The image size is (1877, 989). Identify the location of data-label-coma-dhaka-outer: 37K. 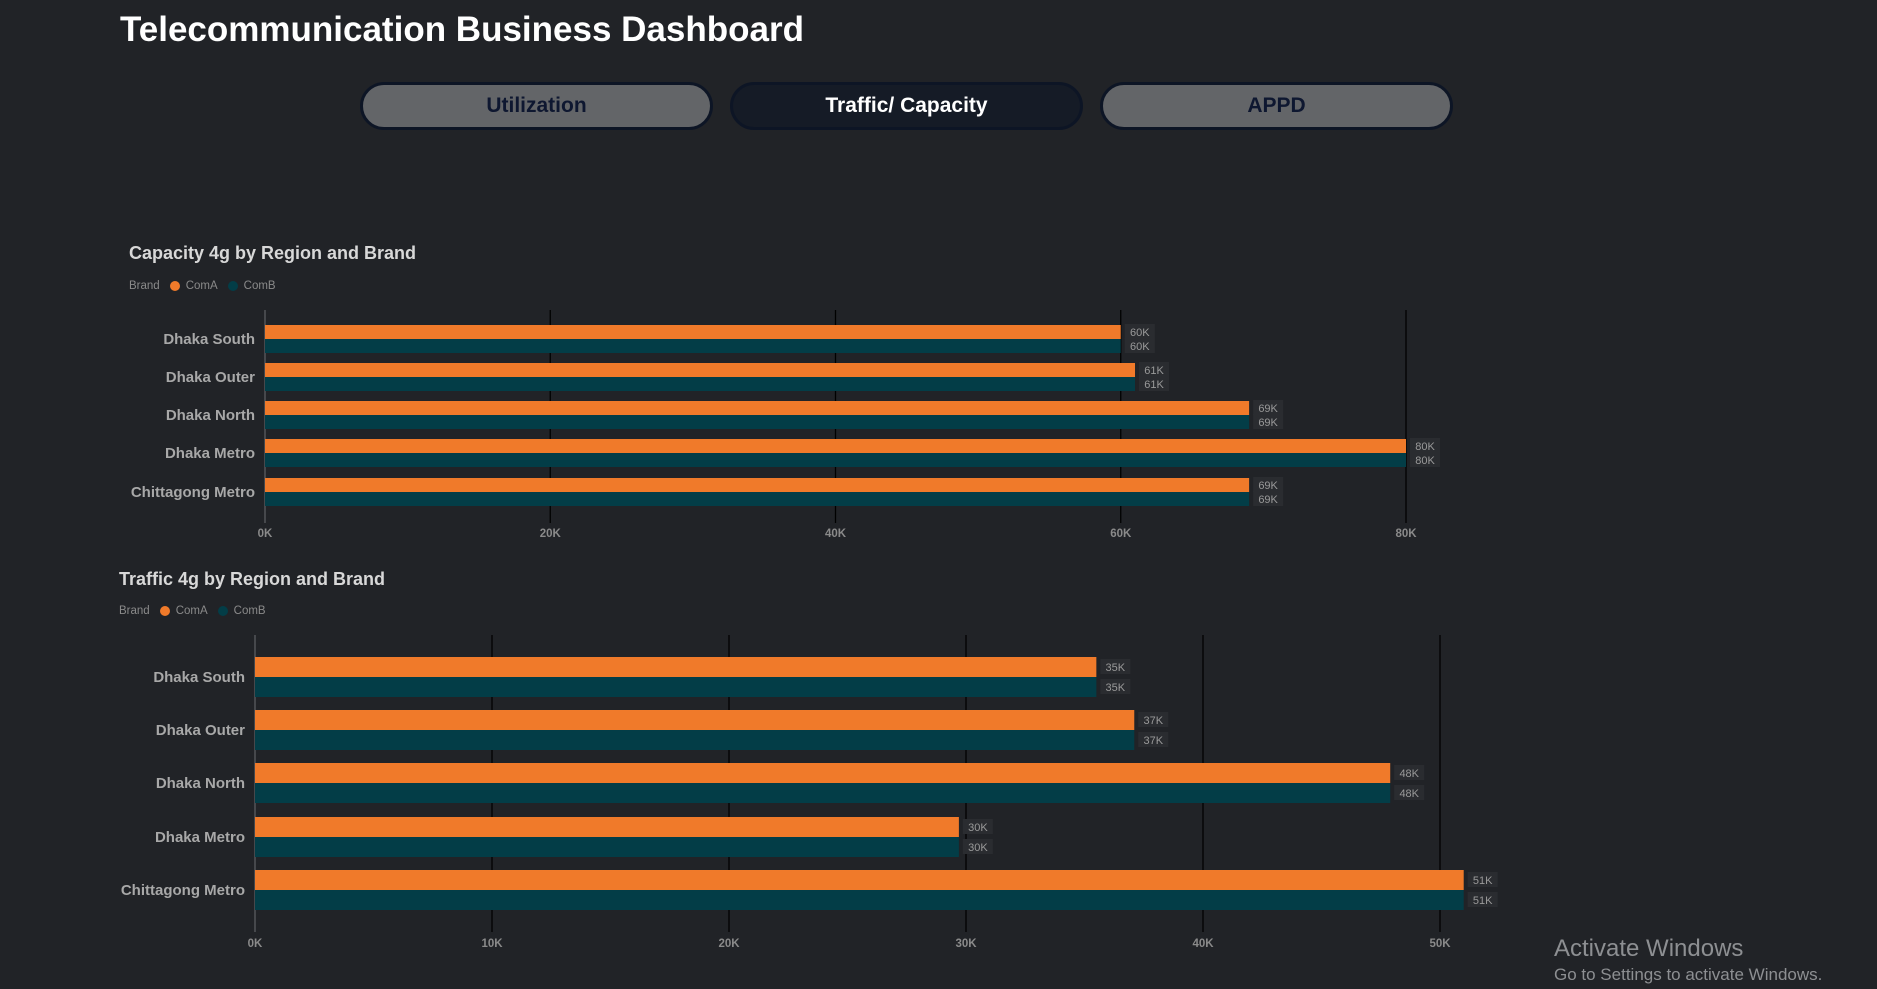
(1153, 721).